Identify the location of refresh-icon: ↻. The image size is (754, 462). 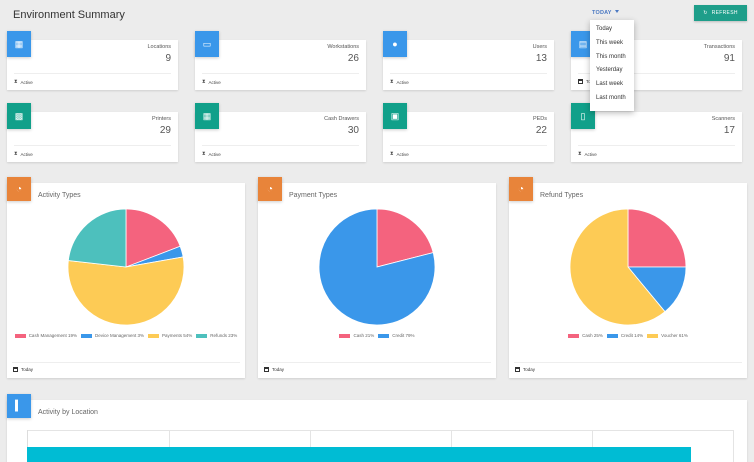
(705, 13).